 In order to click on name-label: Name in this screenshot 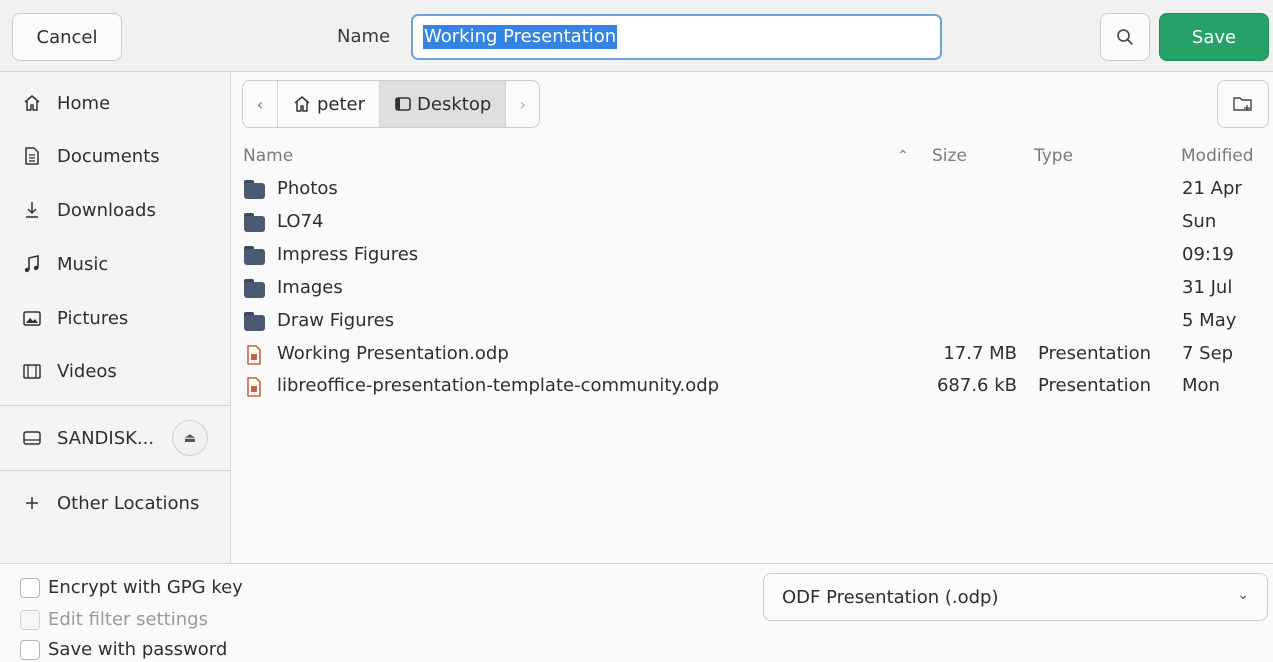, I will do `click(364, 36)`.